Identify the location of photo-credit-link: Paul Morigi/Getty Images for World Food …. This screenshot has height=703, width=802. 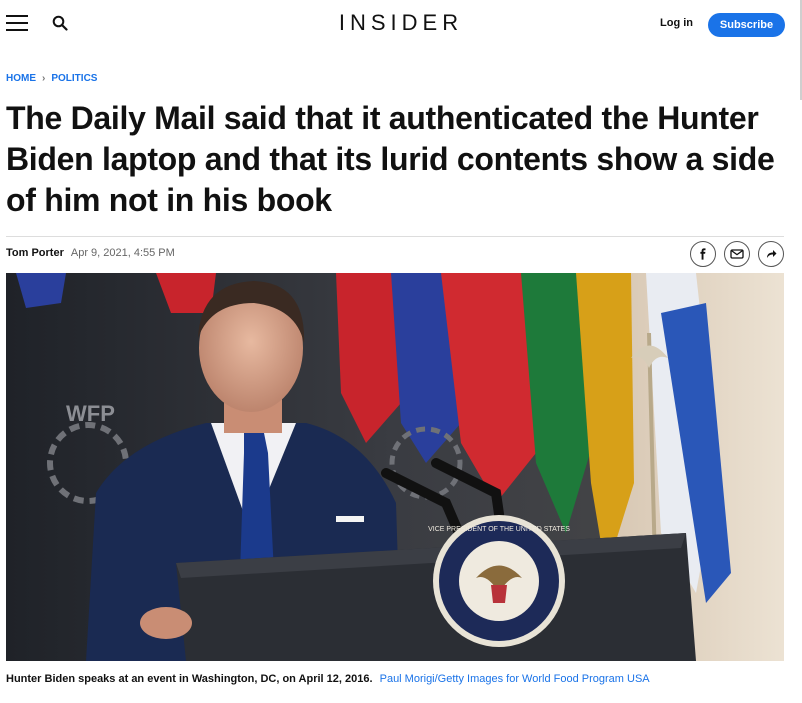
(515, 679).